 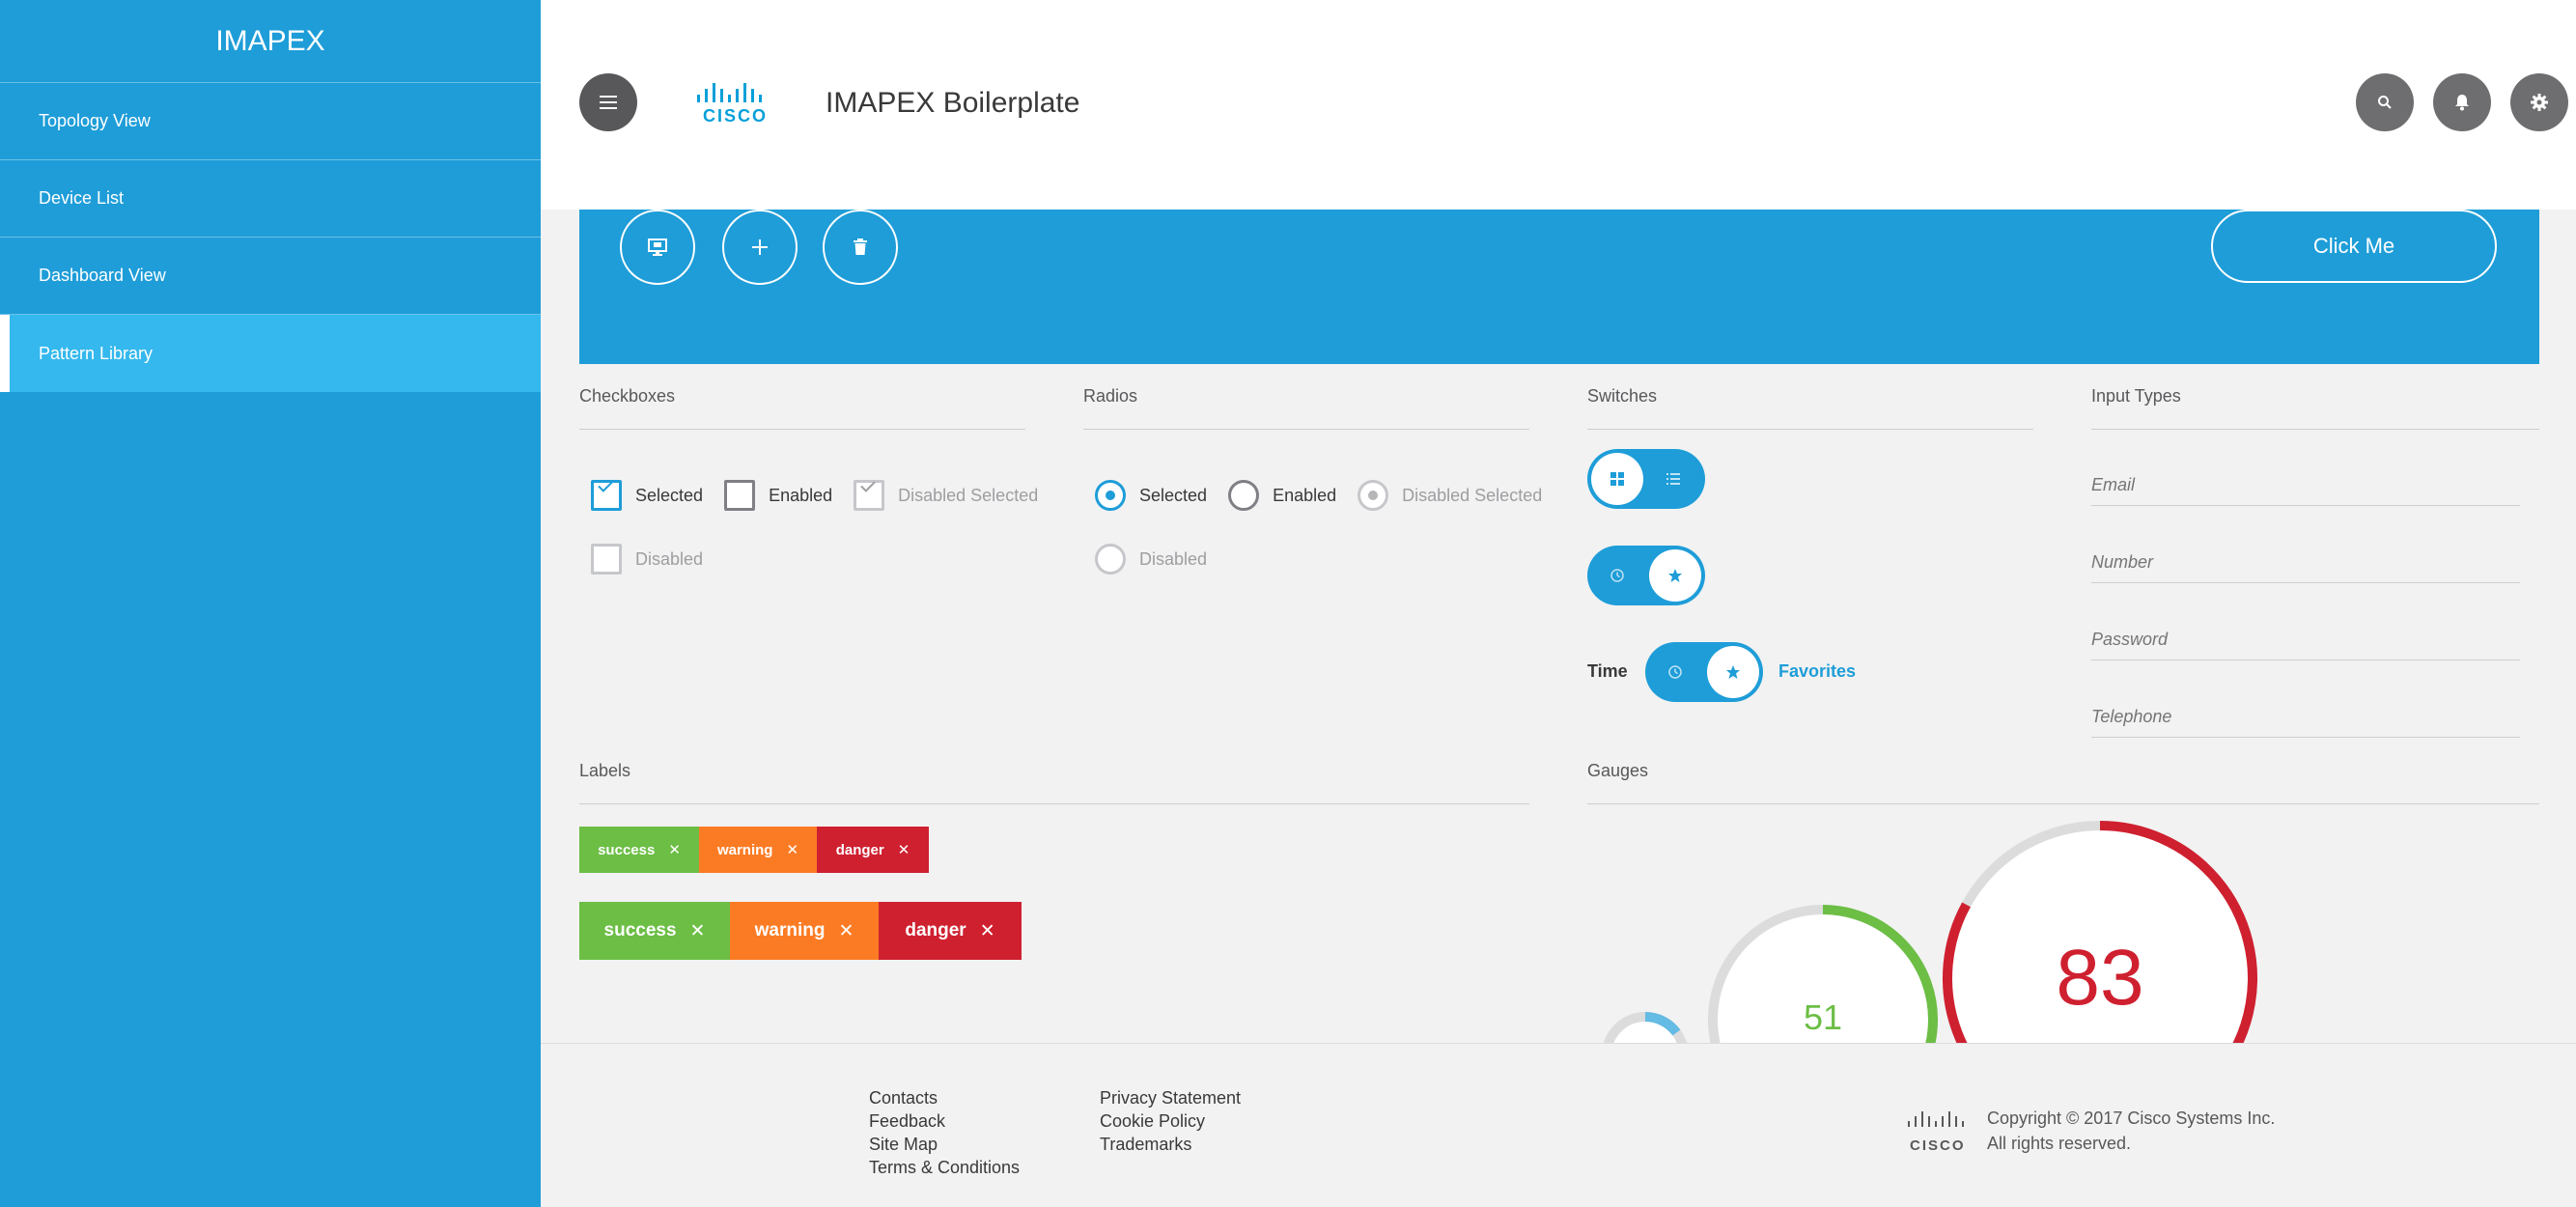 What do you see at coordinates (740, 496) in the screenshot?
I see `checkbox-enabled-box` at bounding box center [740, 496].